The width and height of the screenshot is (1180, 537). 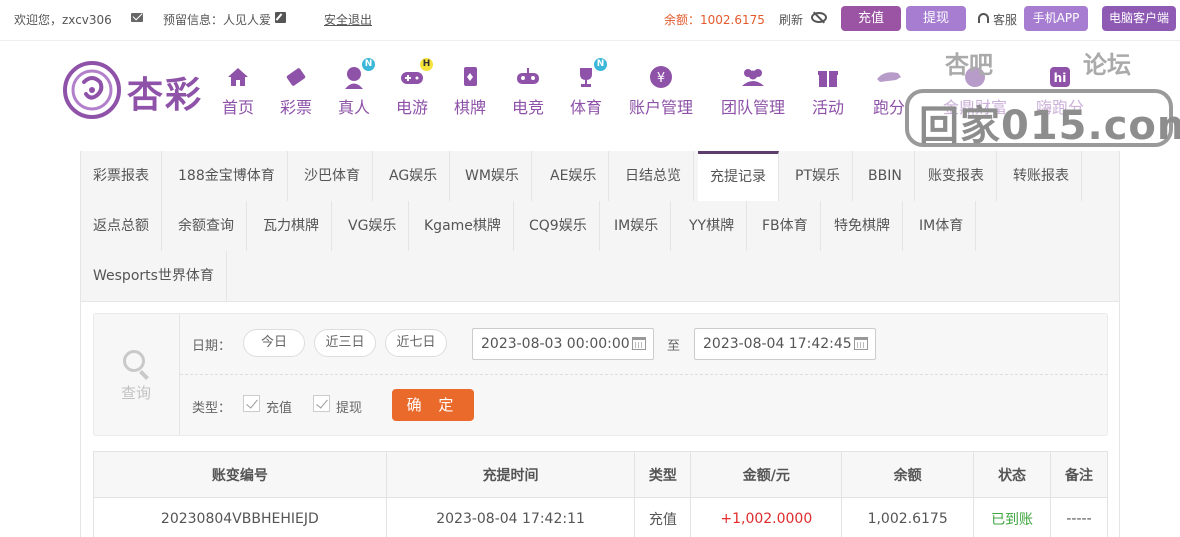 What do you see at coordinates (558, 226) in the screenshot?
I see `tab-cq9: CQ9娱乐` at bounding box center [558, 226].